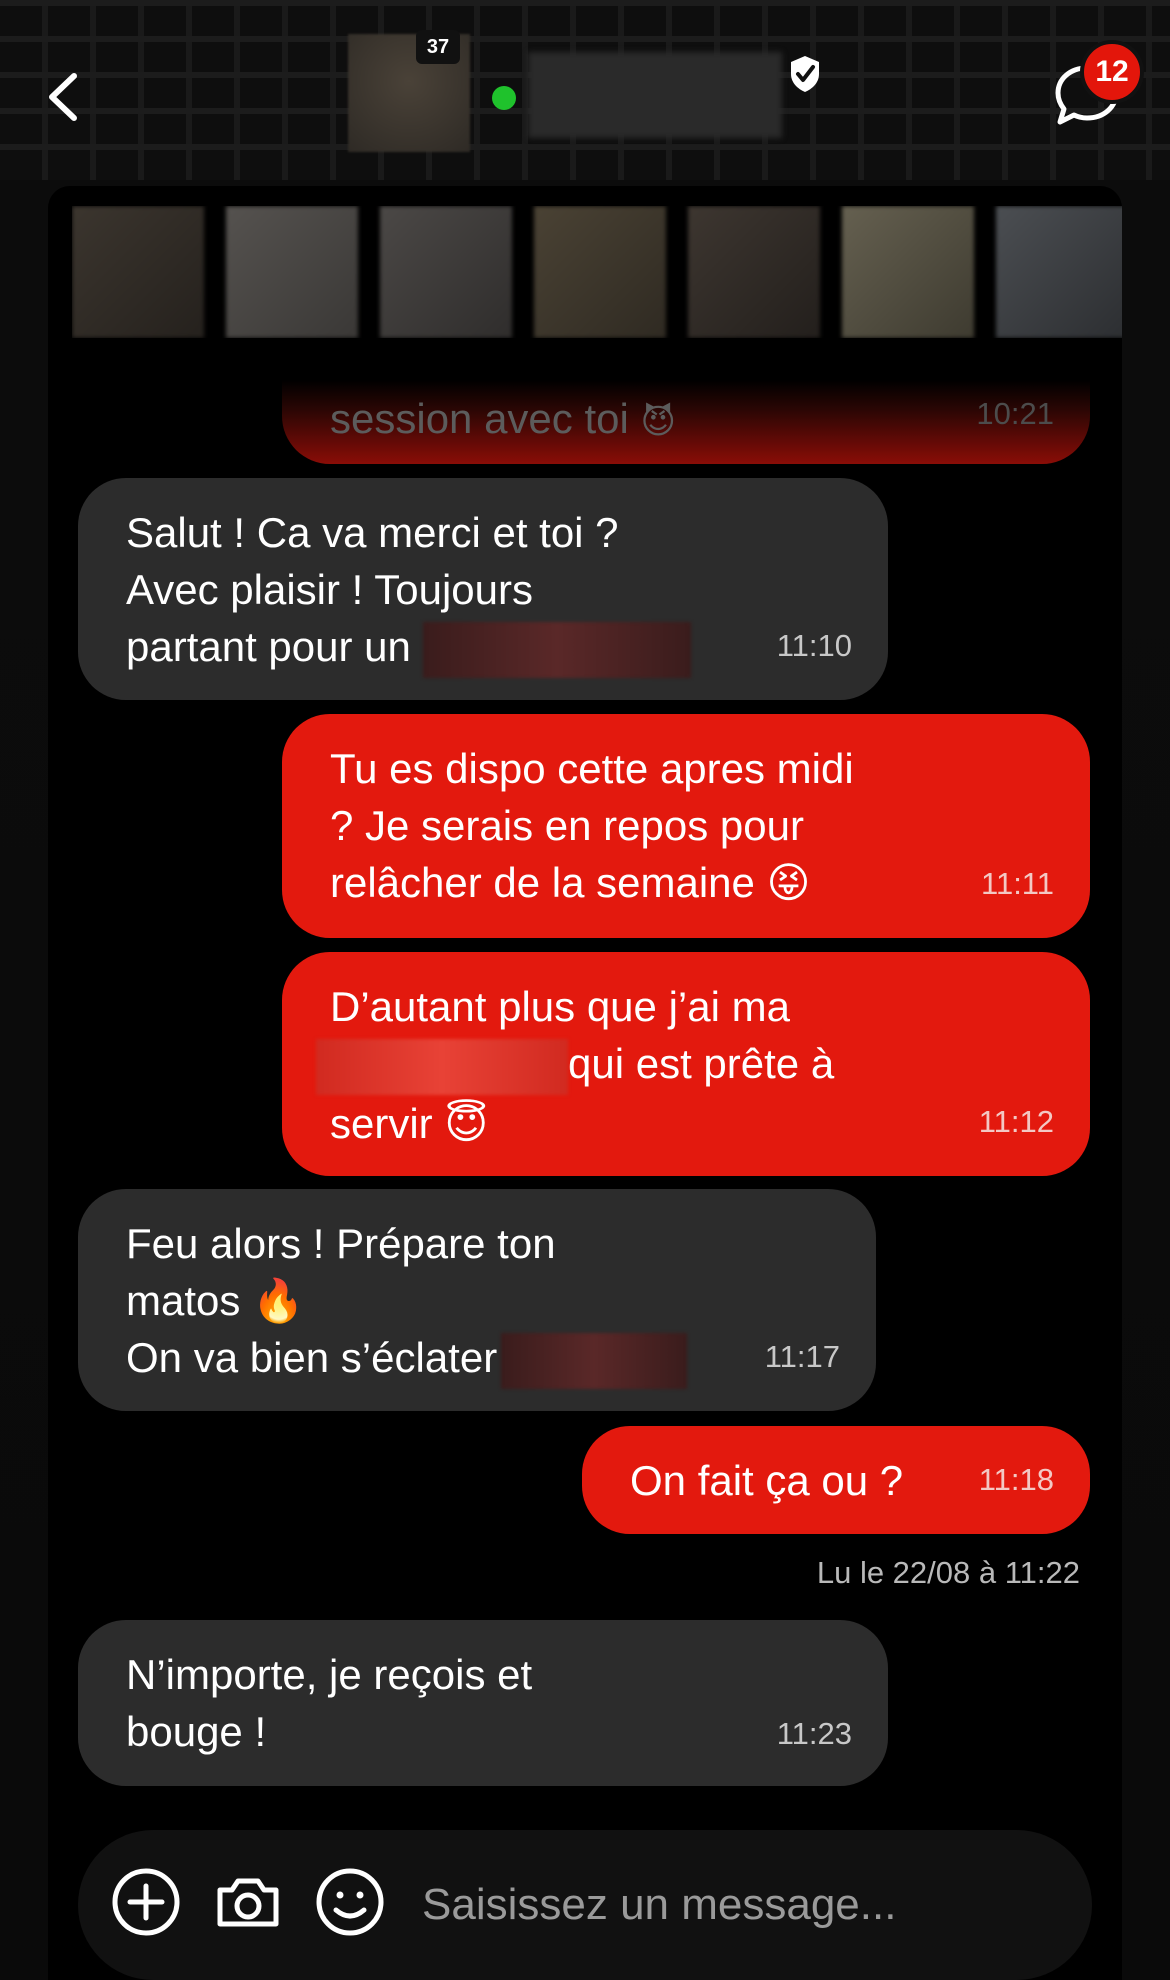 Image resolution: width=1170 pixels, height=1980 pixels. I want to click on contact-name-redacted, so click(655, 95).